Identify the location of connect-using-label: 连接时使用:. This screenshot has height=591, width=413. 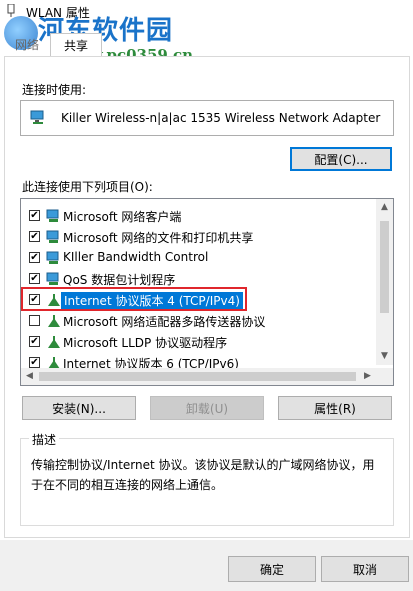
(54, 90).